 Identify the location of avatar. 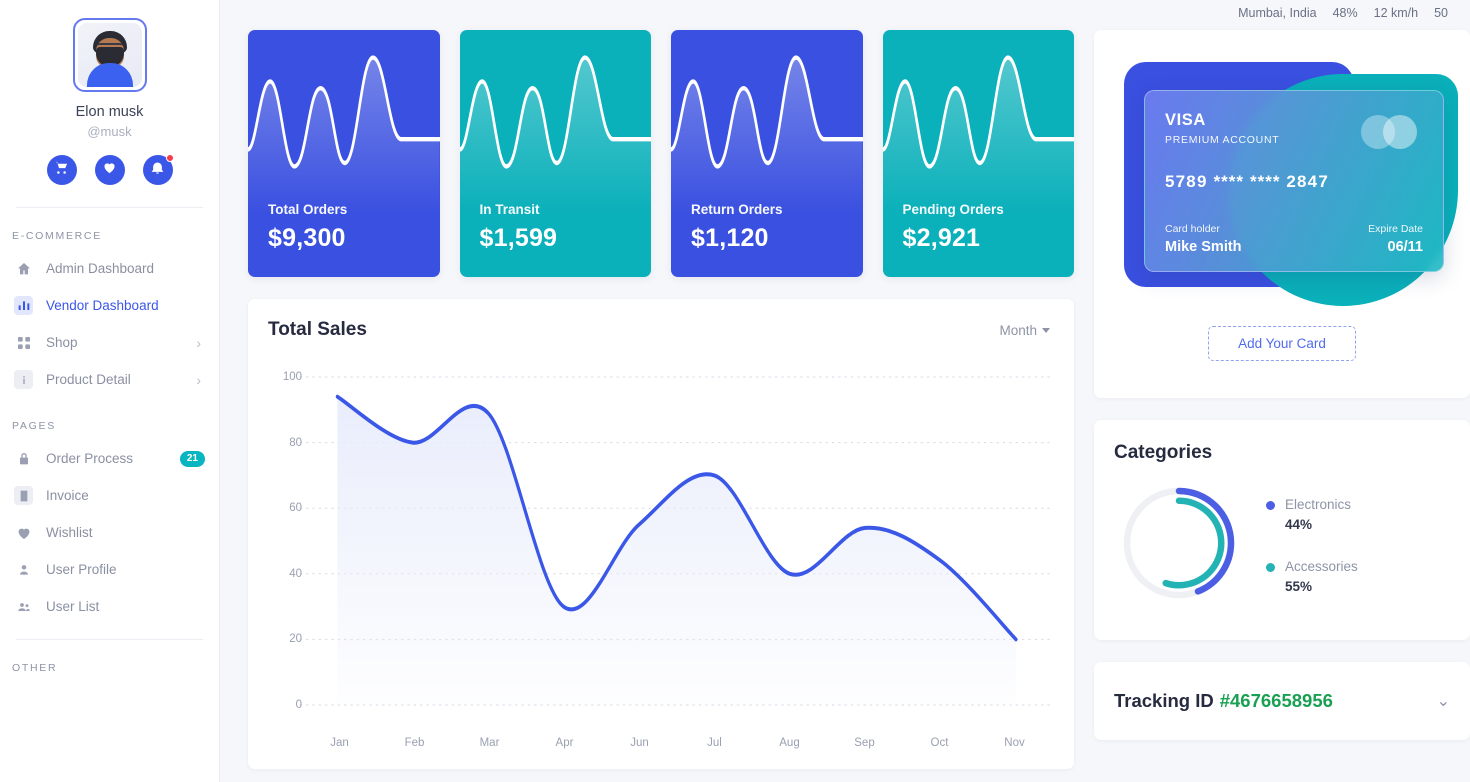
(109, 55).